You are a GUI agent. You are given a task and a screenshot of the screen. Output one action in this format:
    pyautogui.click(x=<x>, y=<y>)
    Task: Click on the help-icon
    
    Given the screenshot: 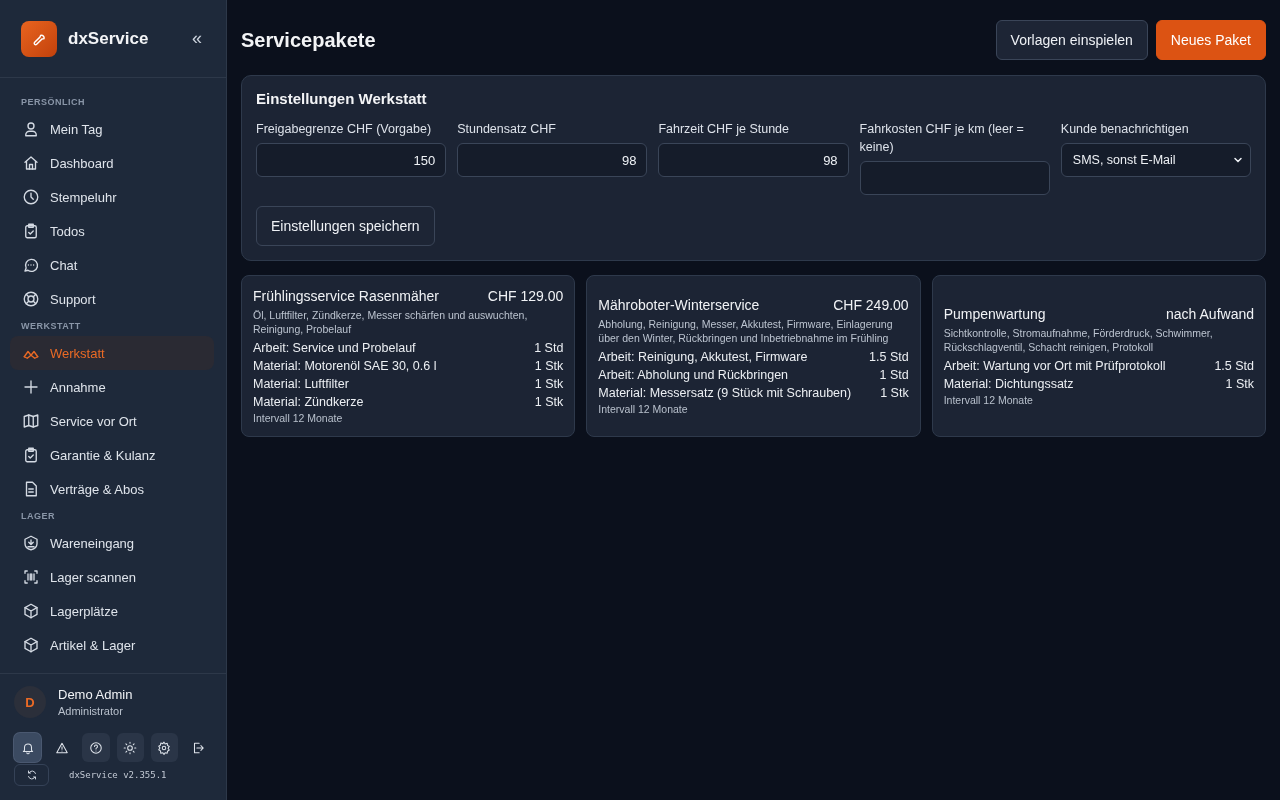 What is the action you would take?
    pyautogui.click(x=95, y=747)
    